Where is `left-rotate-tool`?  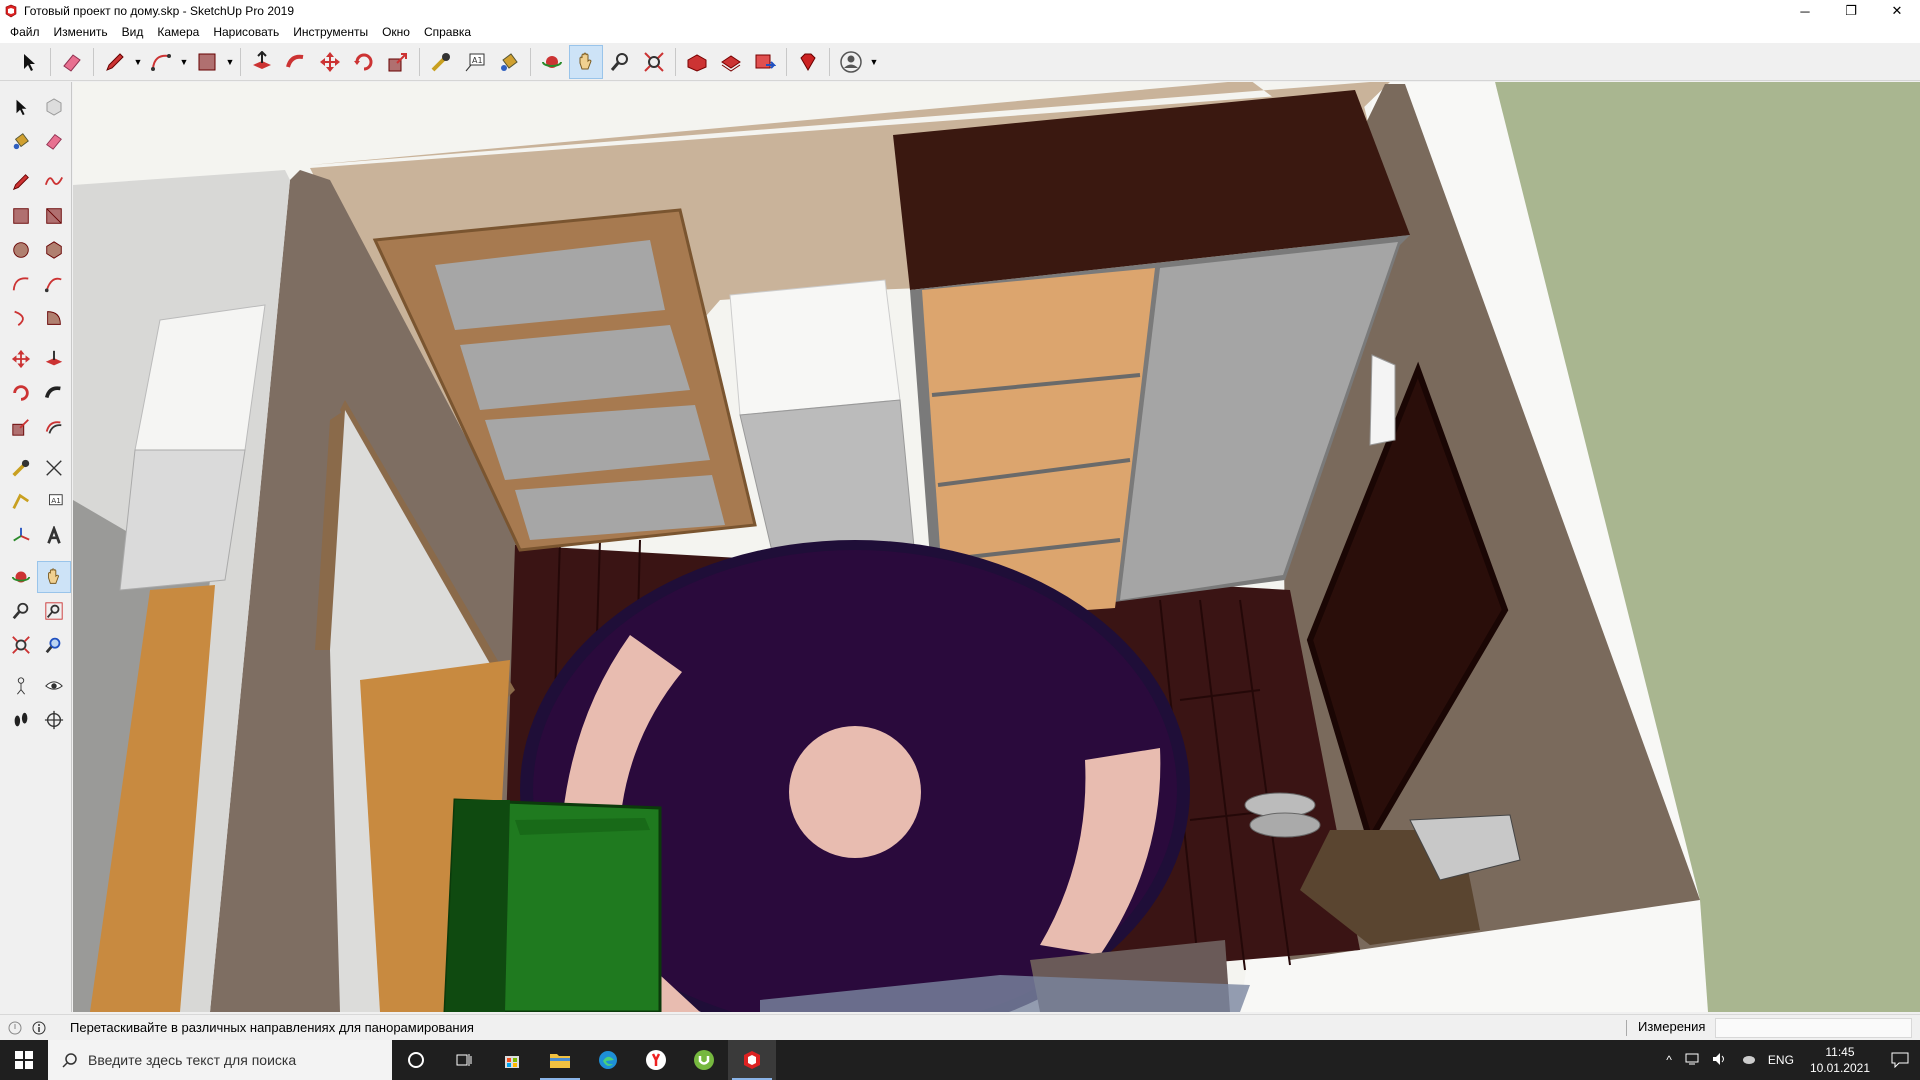 left-rotate-tool is located at coordinates (21, 393).